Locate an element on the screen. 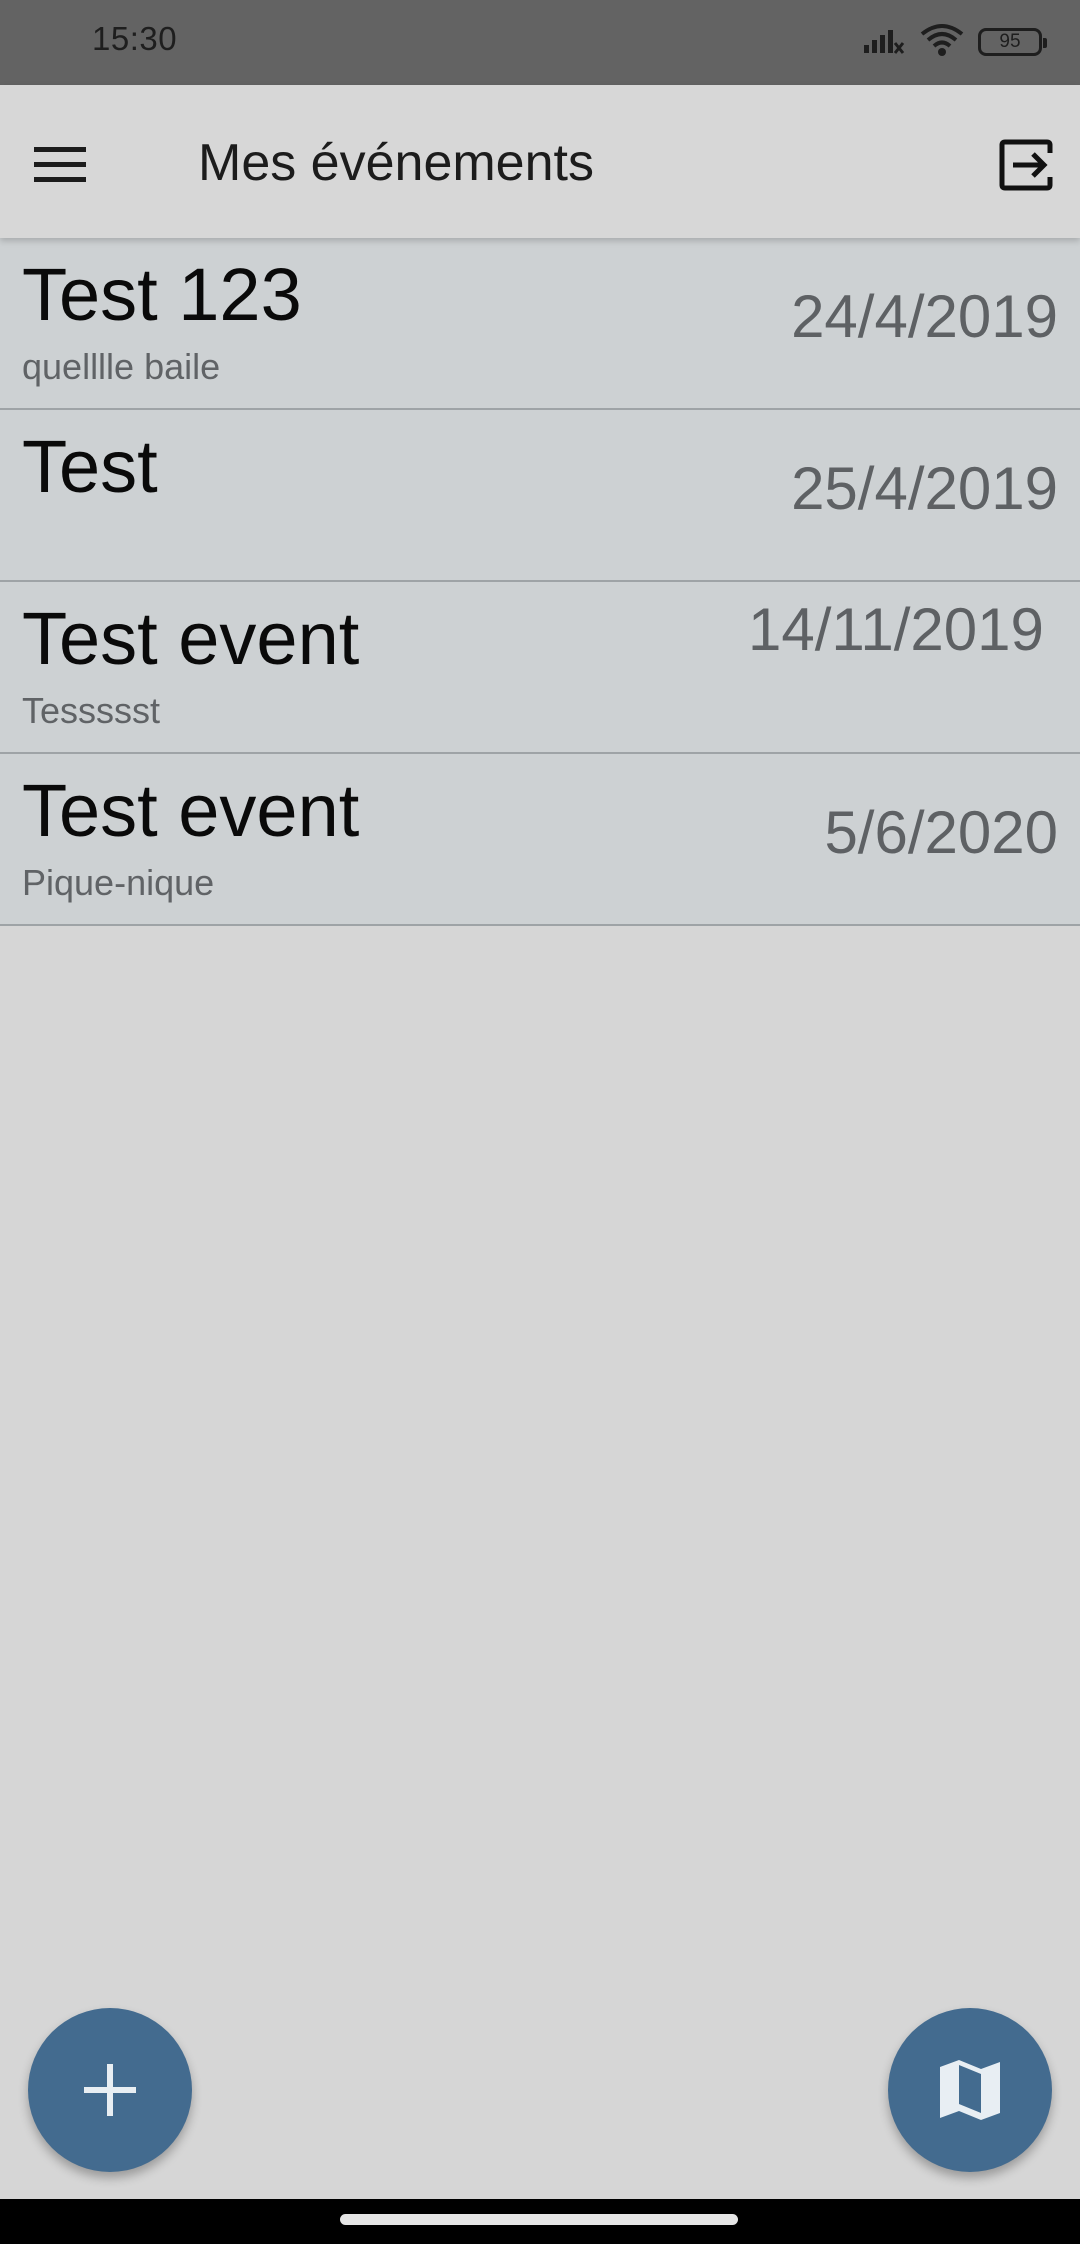 This screenshot has height=2244, width=1080. event-date: 14/11/2019 is located at coordinates (896, 629).